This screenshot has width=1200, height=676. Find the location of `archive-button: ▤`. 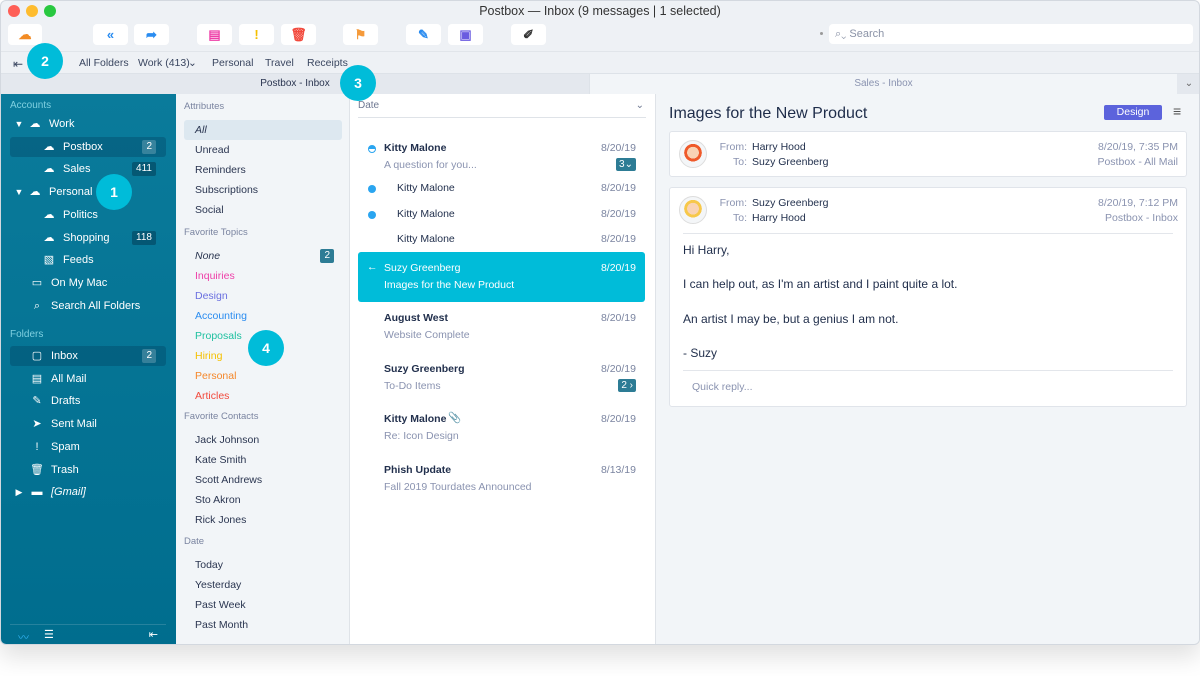

archive-button: ▤ is located at coordinates (214, 34).